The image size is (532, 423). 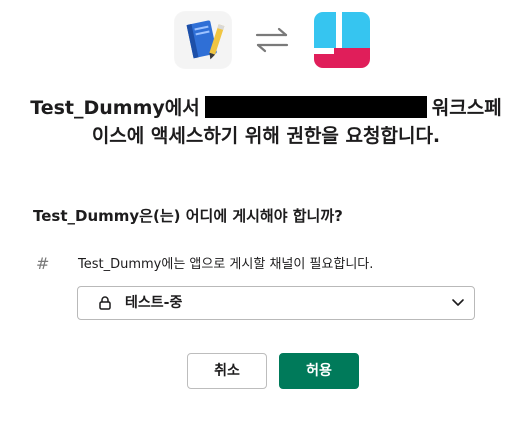 What do you see at coordinates (43, 263) in the screenshot?
I see `hash-icon: #` at bounding box center [43, 263].